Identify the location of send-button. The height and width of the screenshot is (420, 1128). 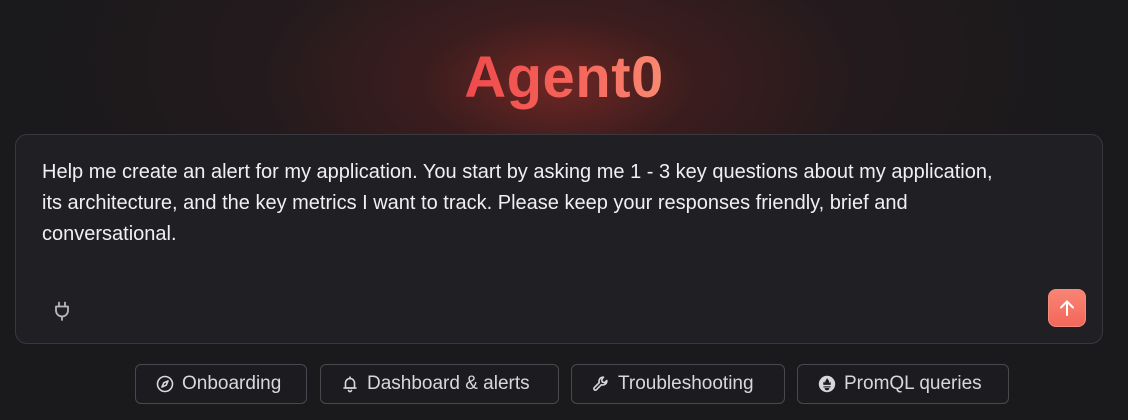
(1067, 308).